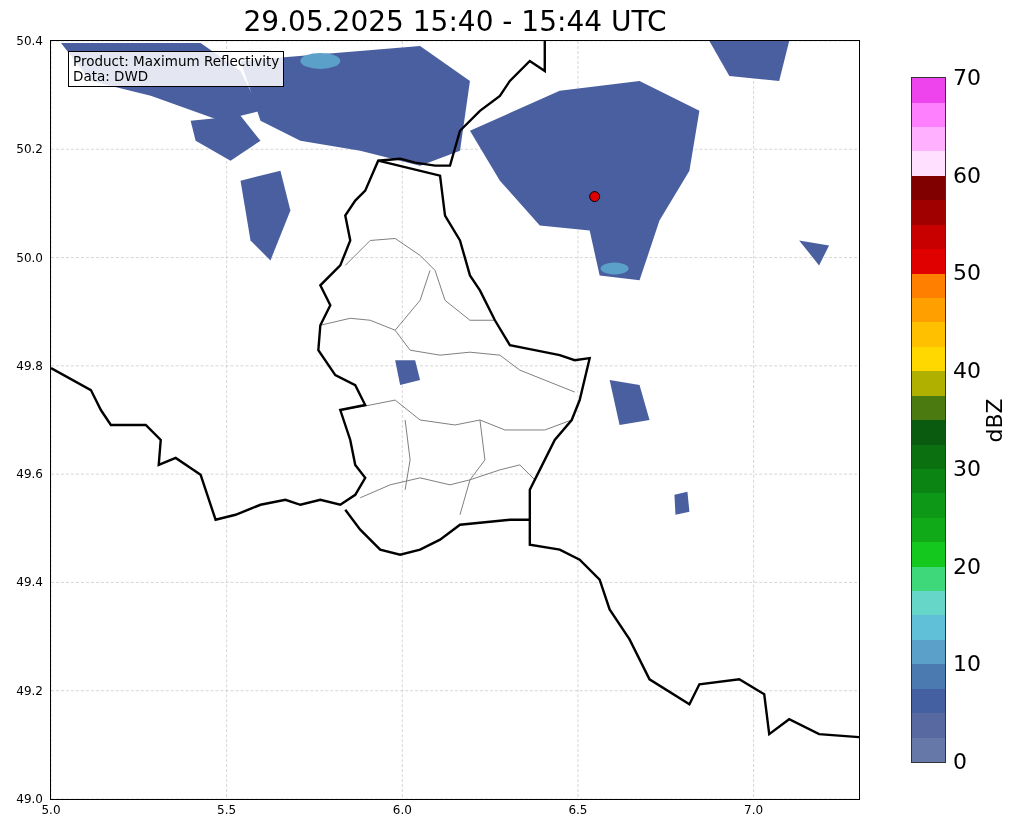 This screenshot has width=1023, height=834. Describe the element at coordinates (29, 690) in the screenshot. I see `latitude-label: 49.2` at that location.